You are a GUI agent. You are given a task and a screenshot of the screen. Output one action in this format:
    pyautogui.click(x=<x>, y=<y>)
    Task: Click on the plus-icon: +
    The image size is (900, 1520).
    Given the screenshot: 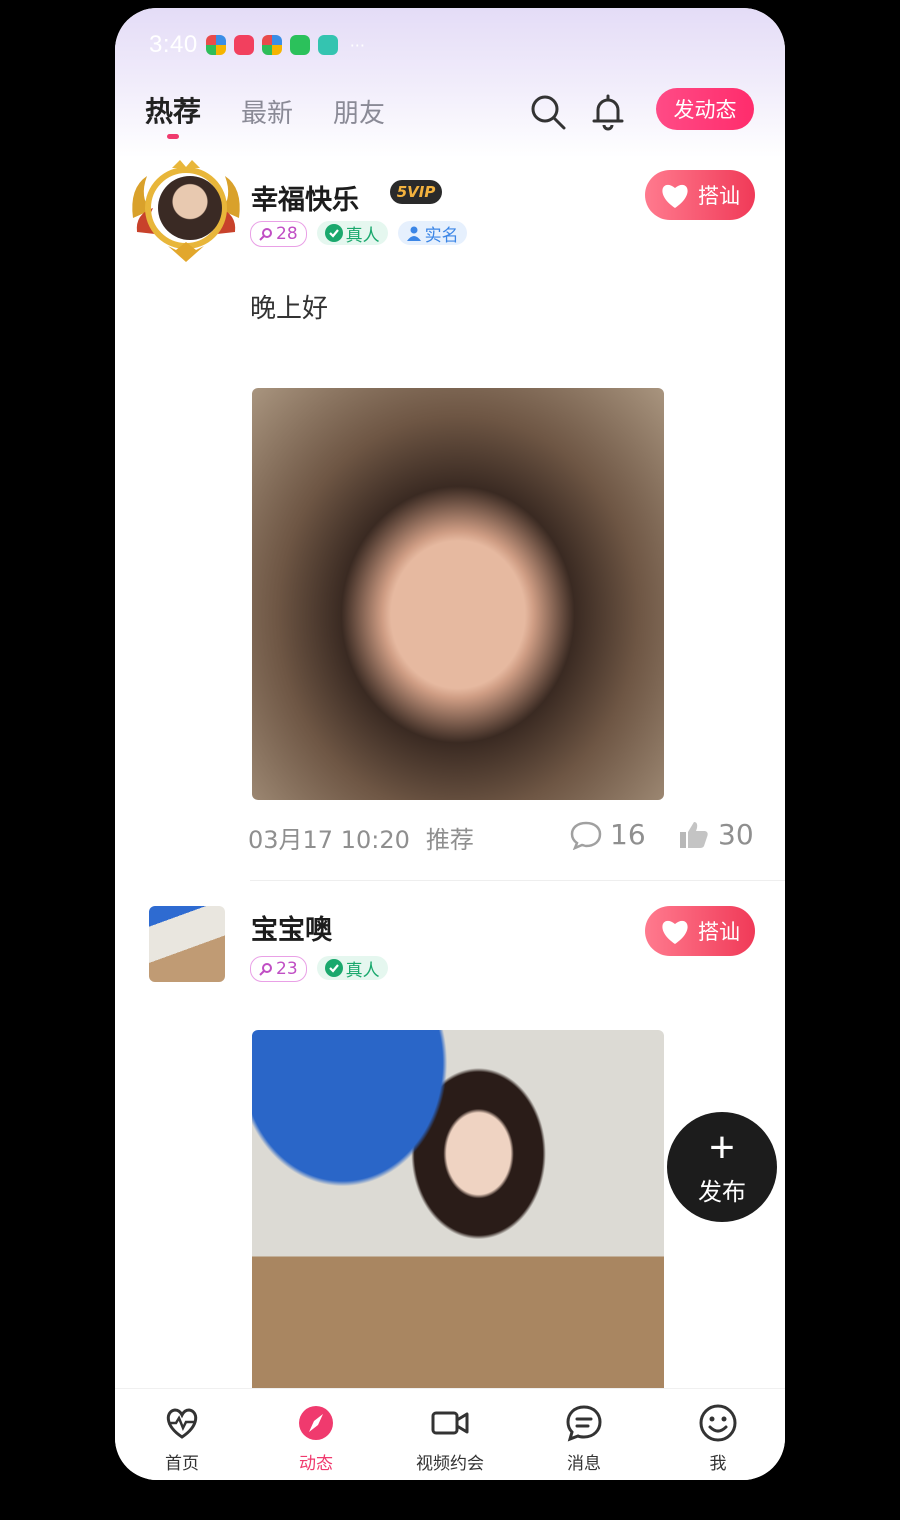 What is the action you would take?
    pyautogui.click(x=722, y=1147)
    